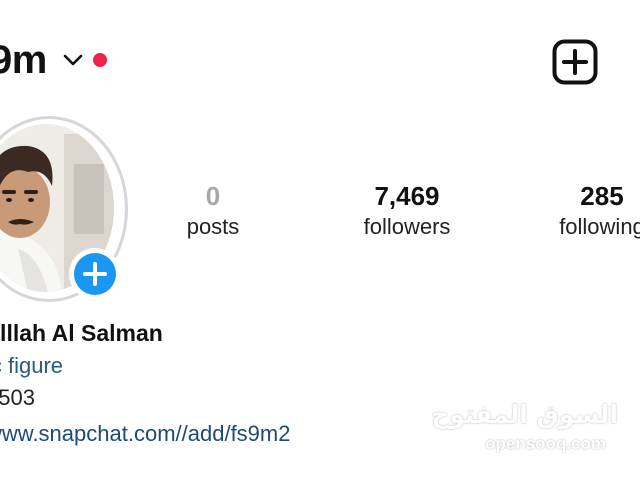 Image resolution: width=640 pixels, height=480 pixels. What do you see at coordinates (545, 443) in the screenshot?
I see `watermark-latin: opensooq.com` at bounding box center [545, 443].